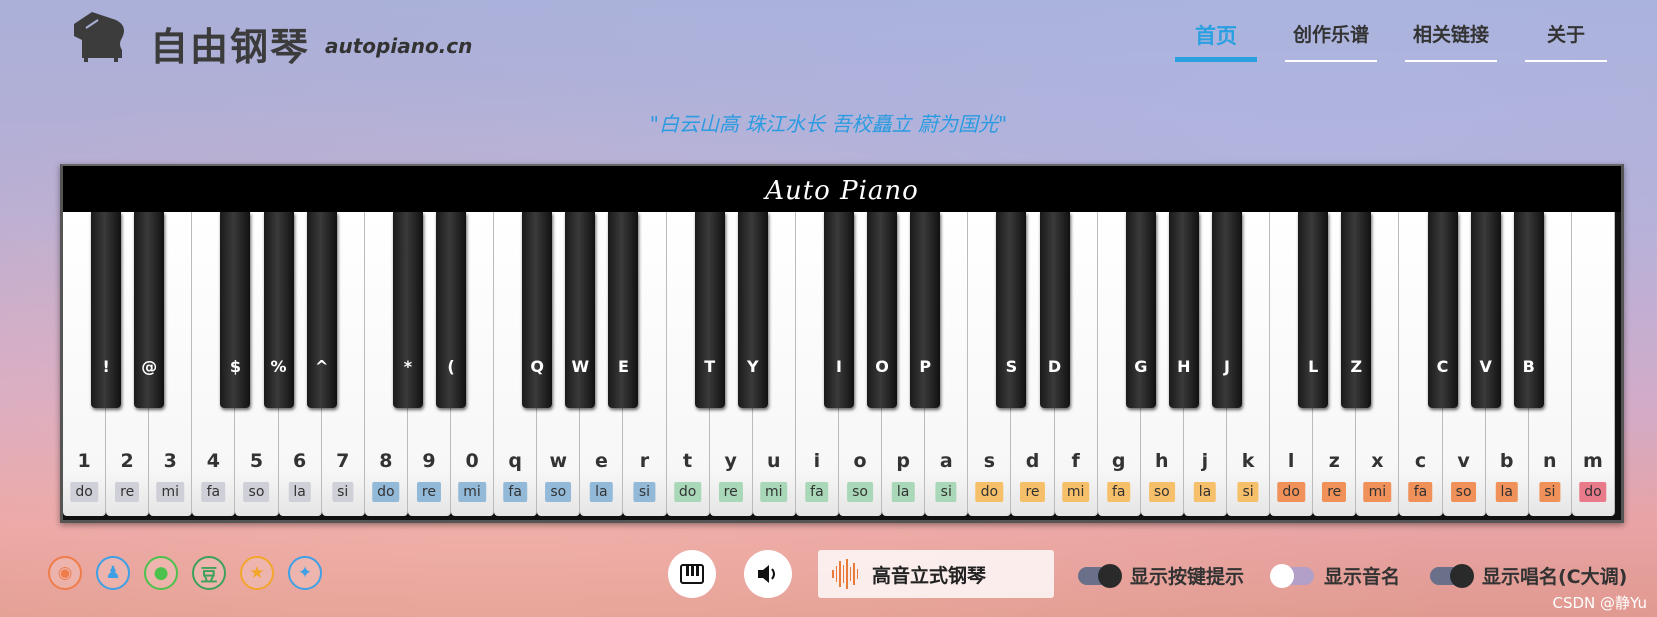  Describe the element at coordinates (623, 310) in the screenshot. I see `black-key: E` at that location.